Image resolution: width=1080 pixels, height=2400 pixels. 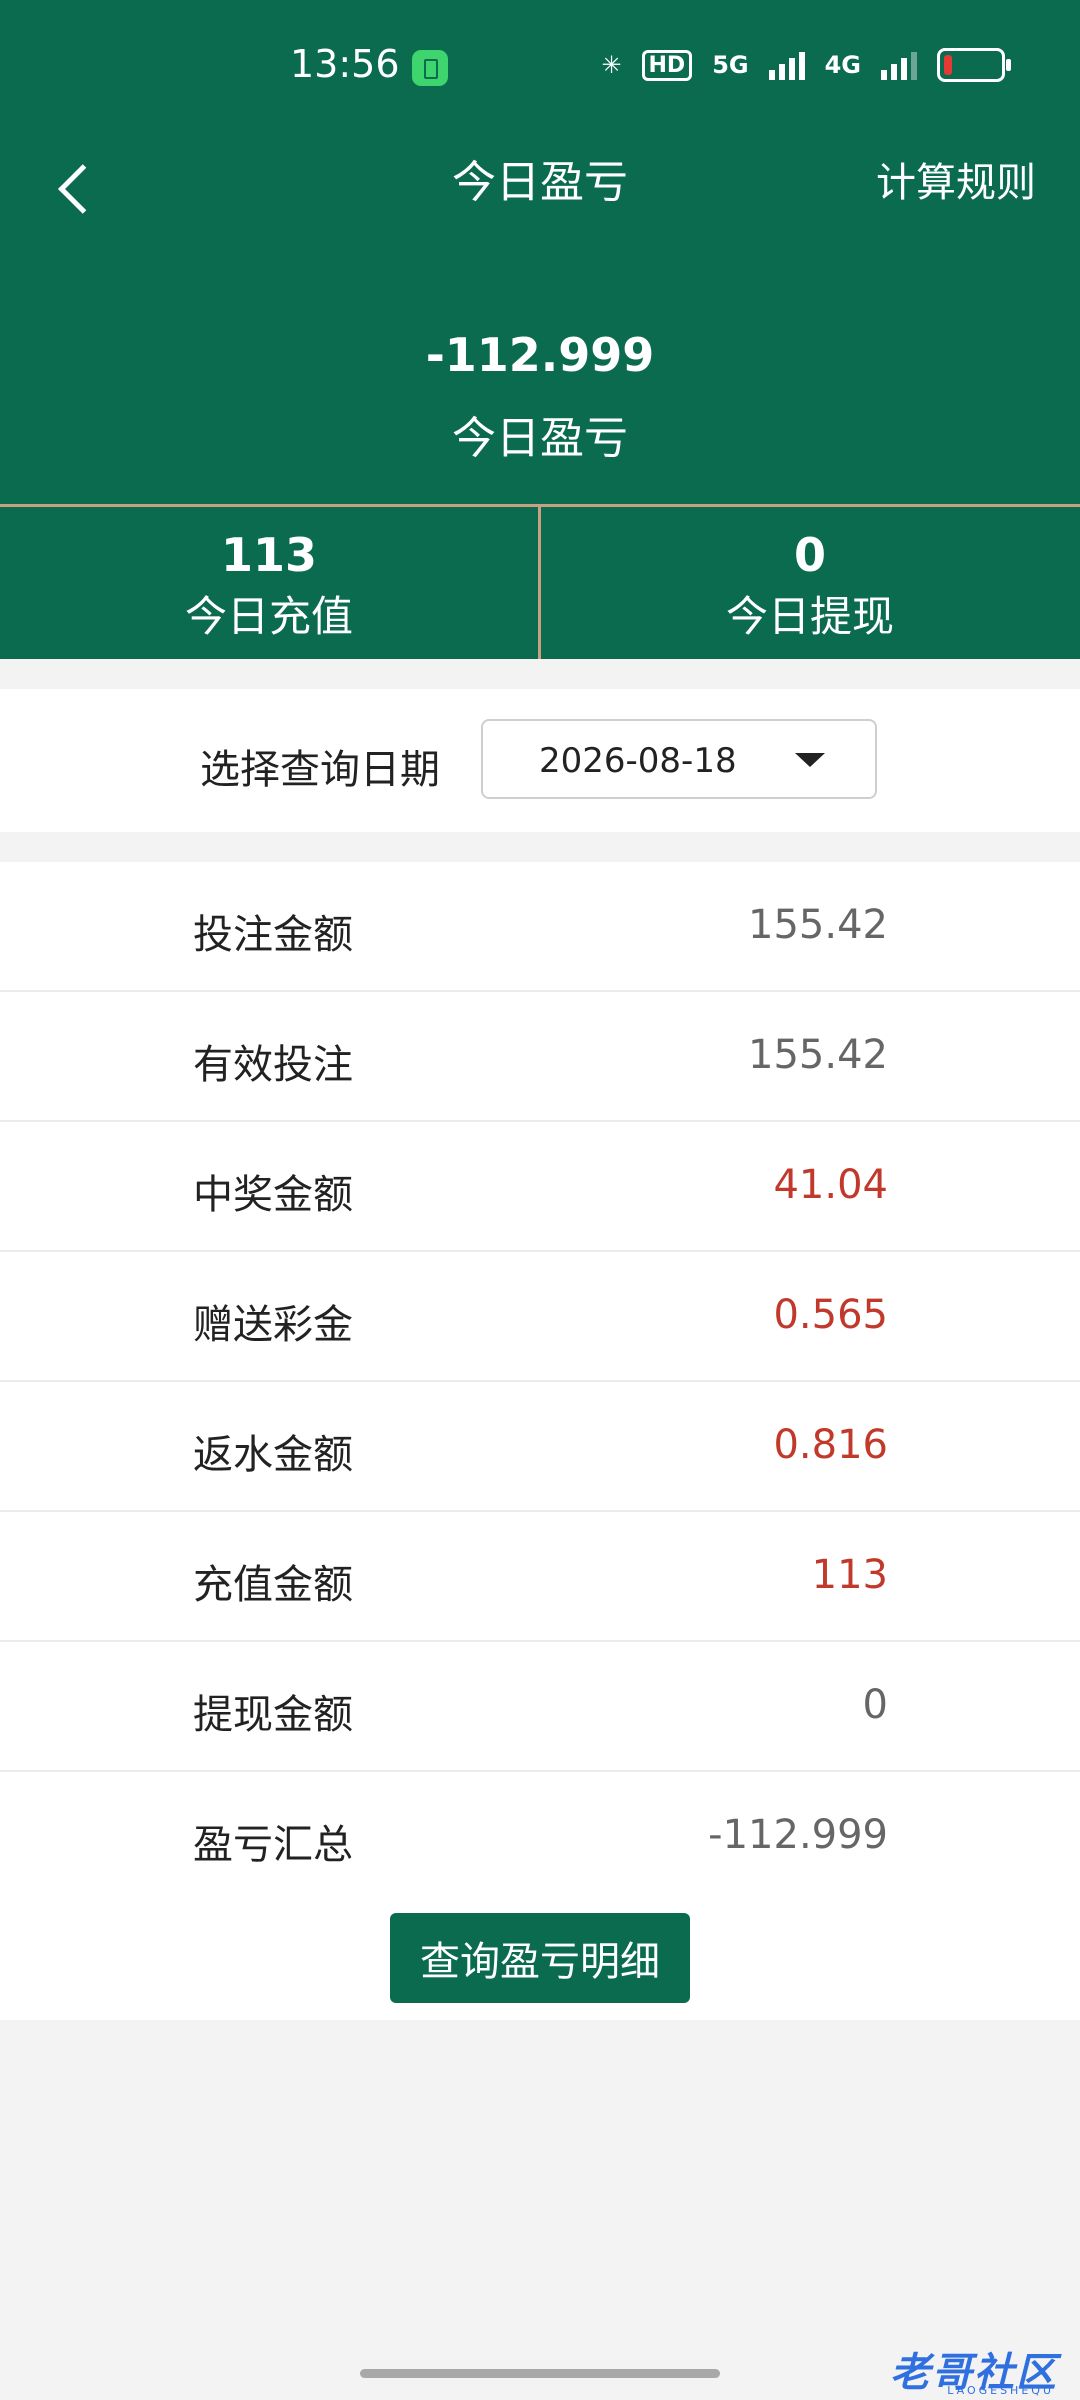 What do you see at coordinates (611, 65) in the screenshot?
I see `bluetooth-icon: ✳` at bounding box center [611, 65].